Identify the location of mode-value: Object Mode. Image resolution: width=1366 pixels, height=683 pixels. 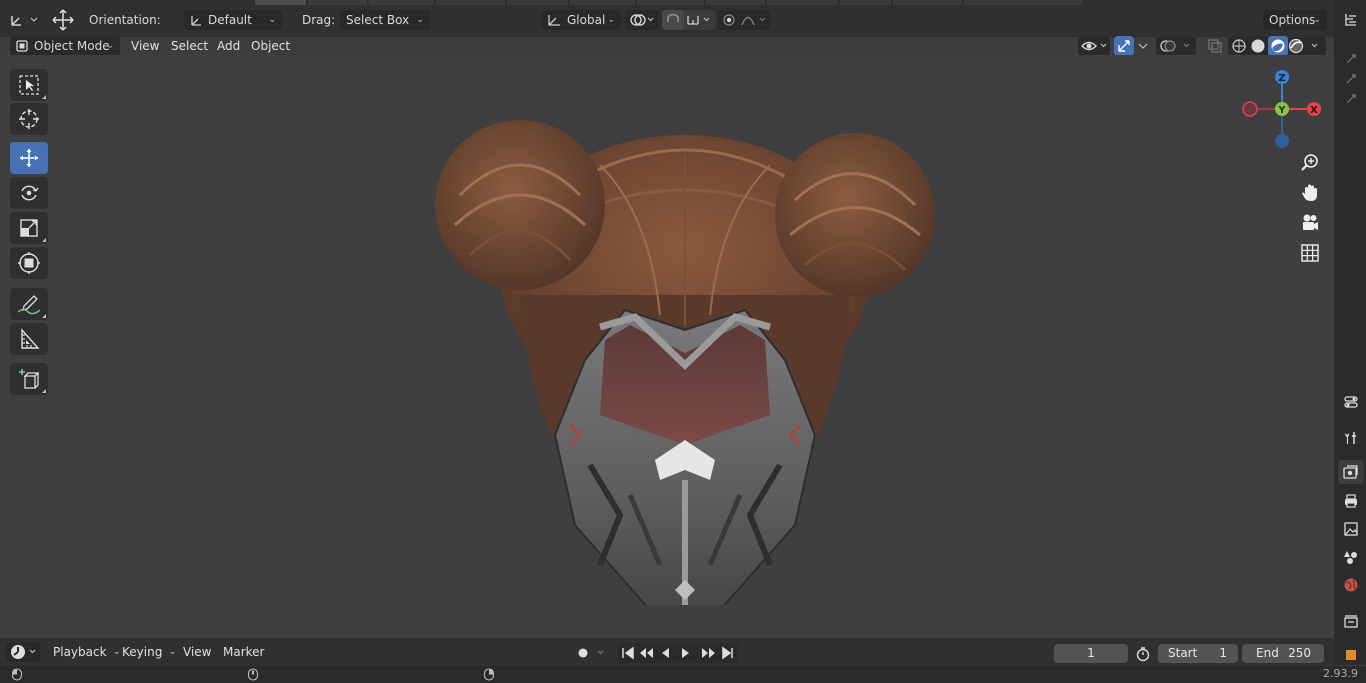
(72, 46).